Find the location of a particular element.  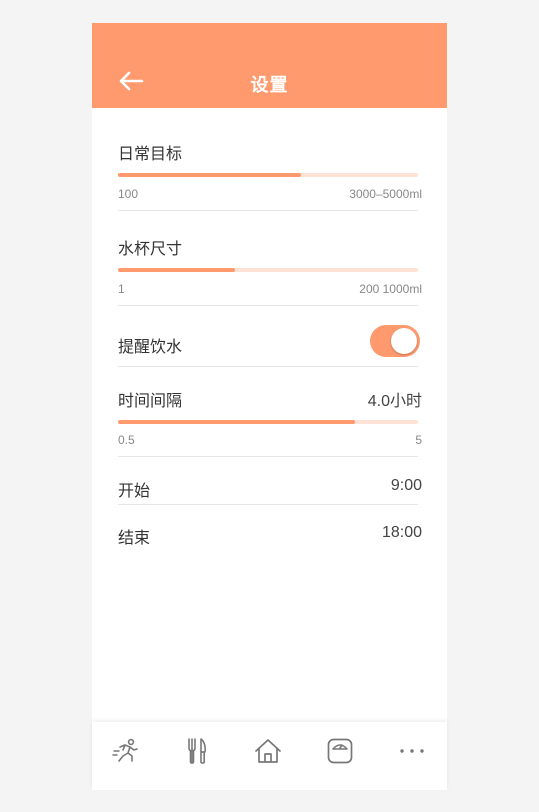

header-bar: 设置 is located at coordinates (269, 65).